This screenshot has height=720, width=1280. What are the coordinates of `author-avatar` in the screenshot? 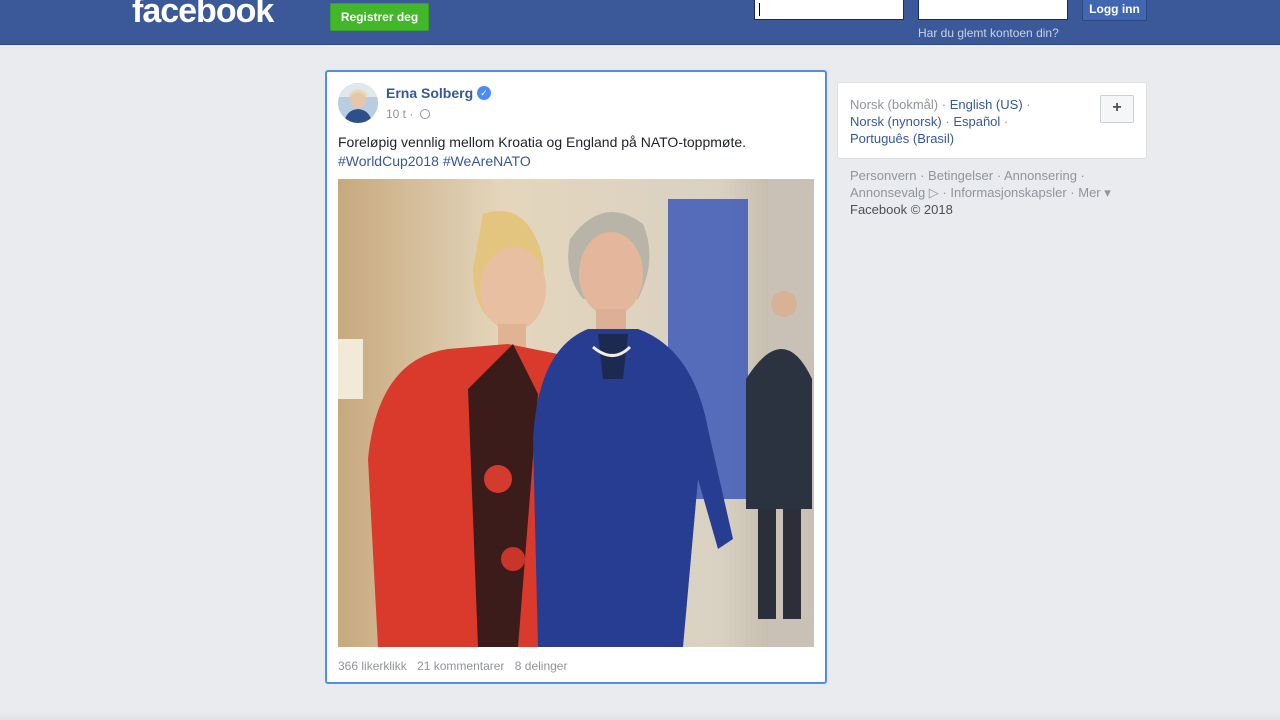 It's located at (358, 103).